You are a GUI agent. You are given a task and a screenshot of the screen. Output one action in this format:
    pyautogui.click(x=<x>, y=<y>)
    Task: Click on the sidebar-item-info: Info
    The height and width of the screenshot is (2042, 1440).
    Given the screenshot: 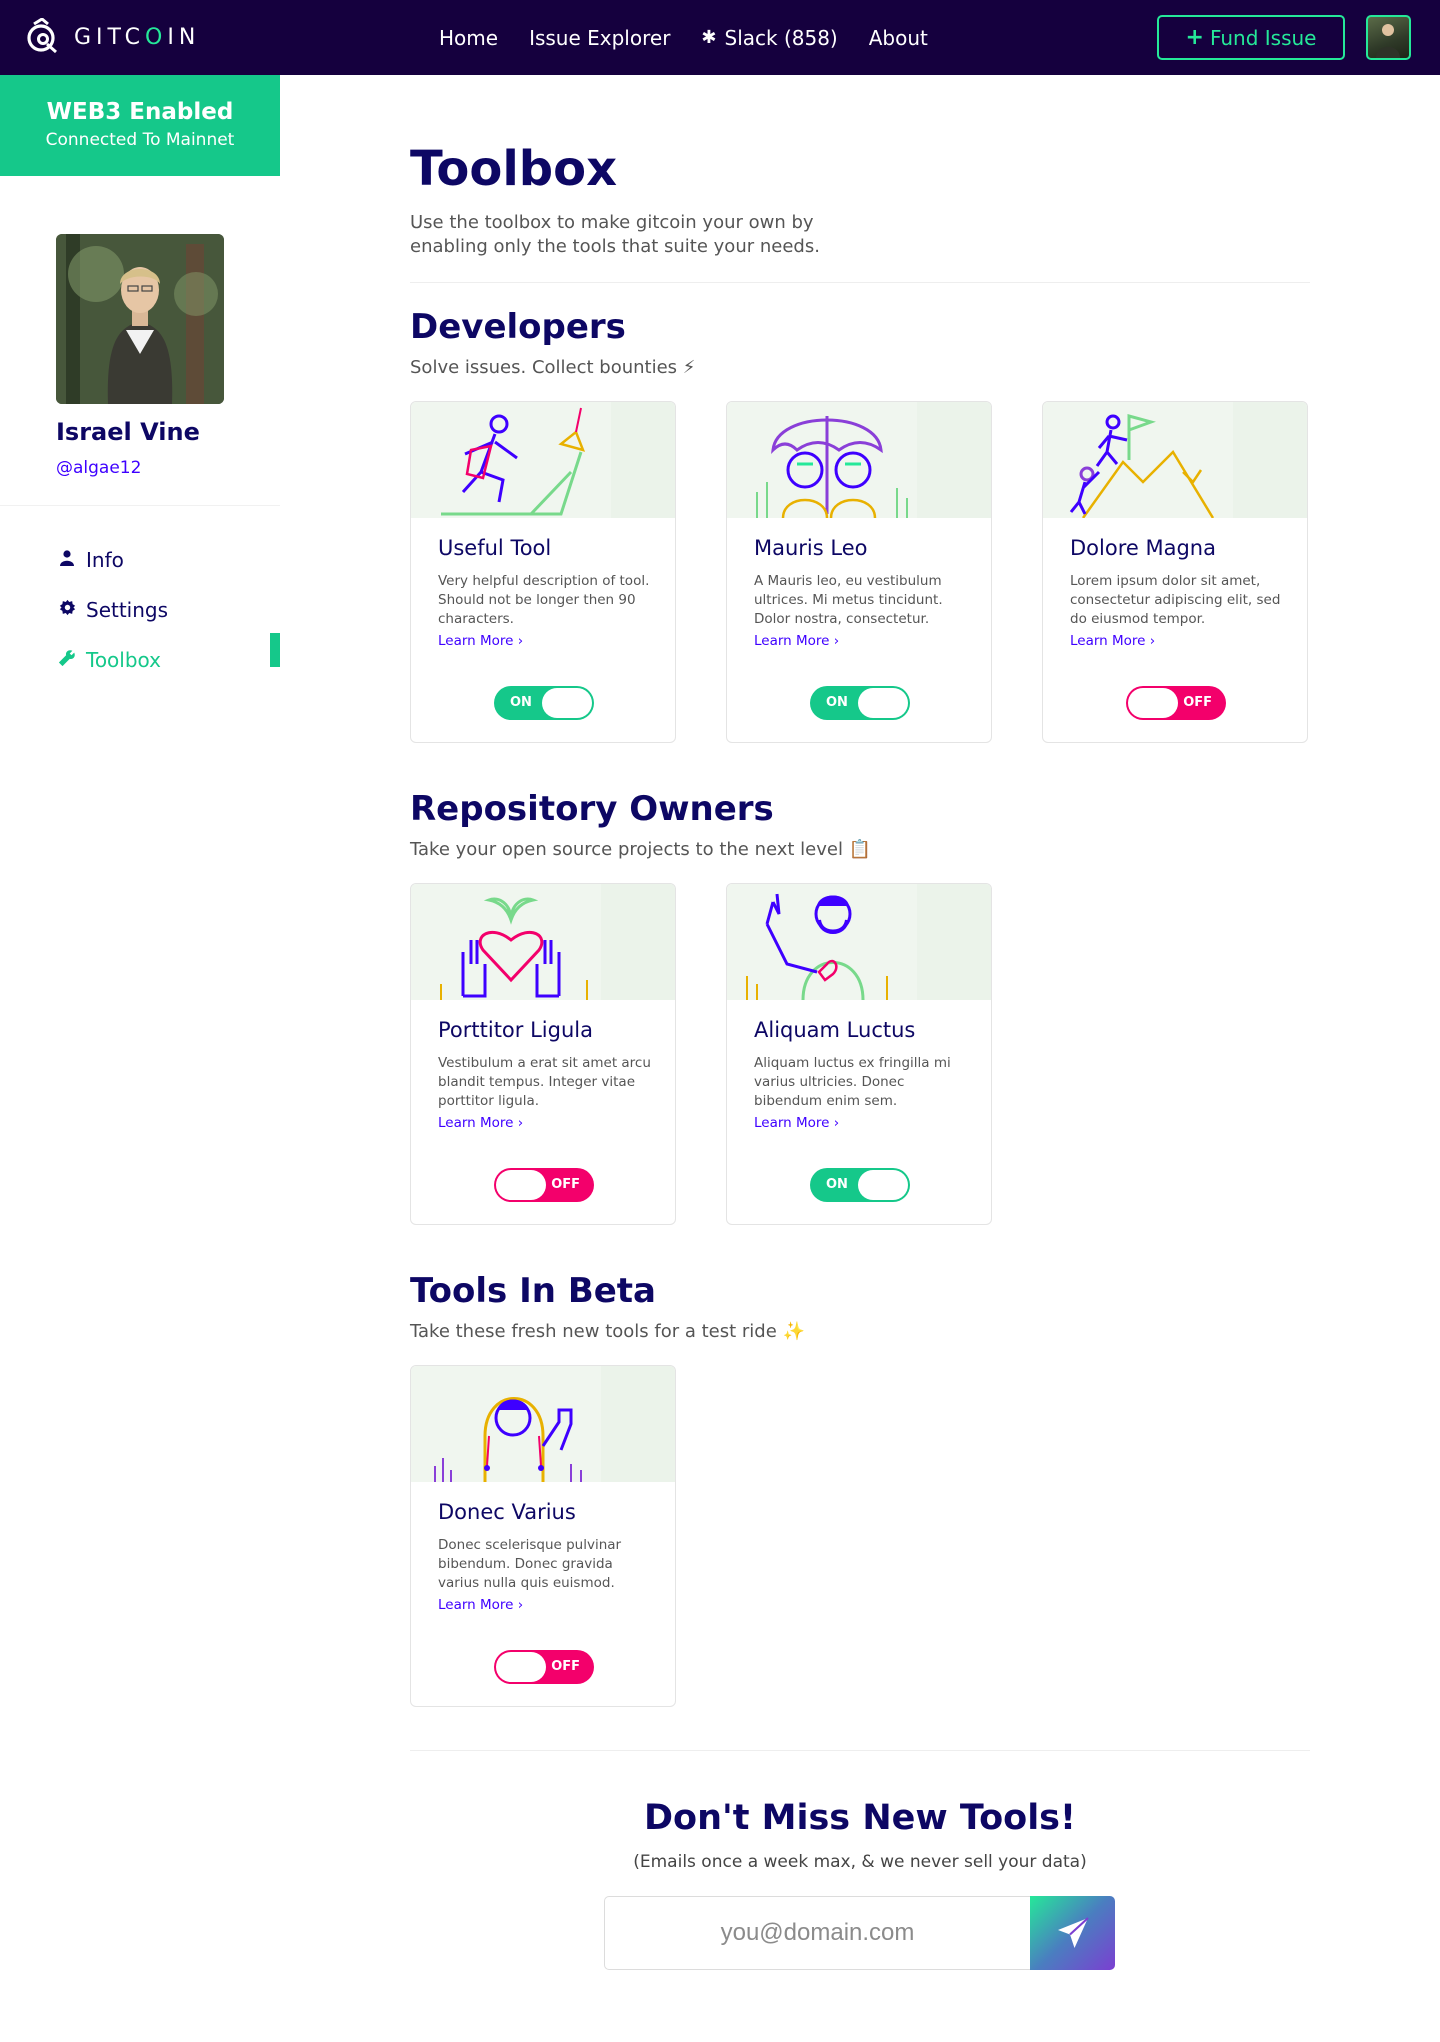 What is the action you would take?
    pyautogui.click(x=112, y=560)
    